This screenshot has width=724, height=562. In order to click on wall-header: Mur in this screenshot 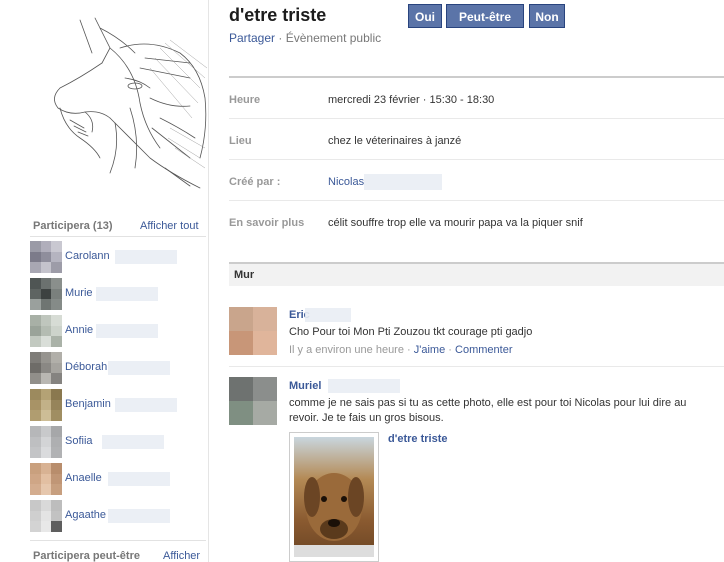, I will do `click(476, 274)`.